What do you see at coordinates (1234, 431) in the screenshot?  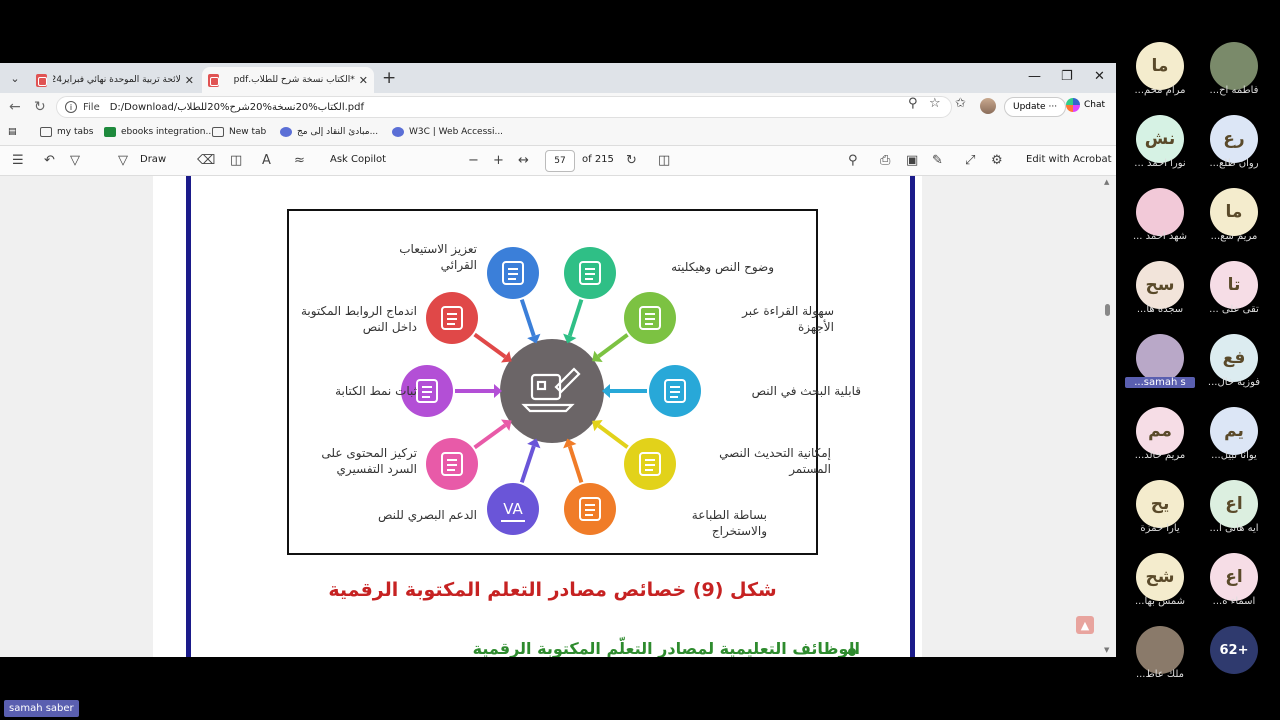 I see `participant-avatar: يم` at bounding box center [1234, 431].